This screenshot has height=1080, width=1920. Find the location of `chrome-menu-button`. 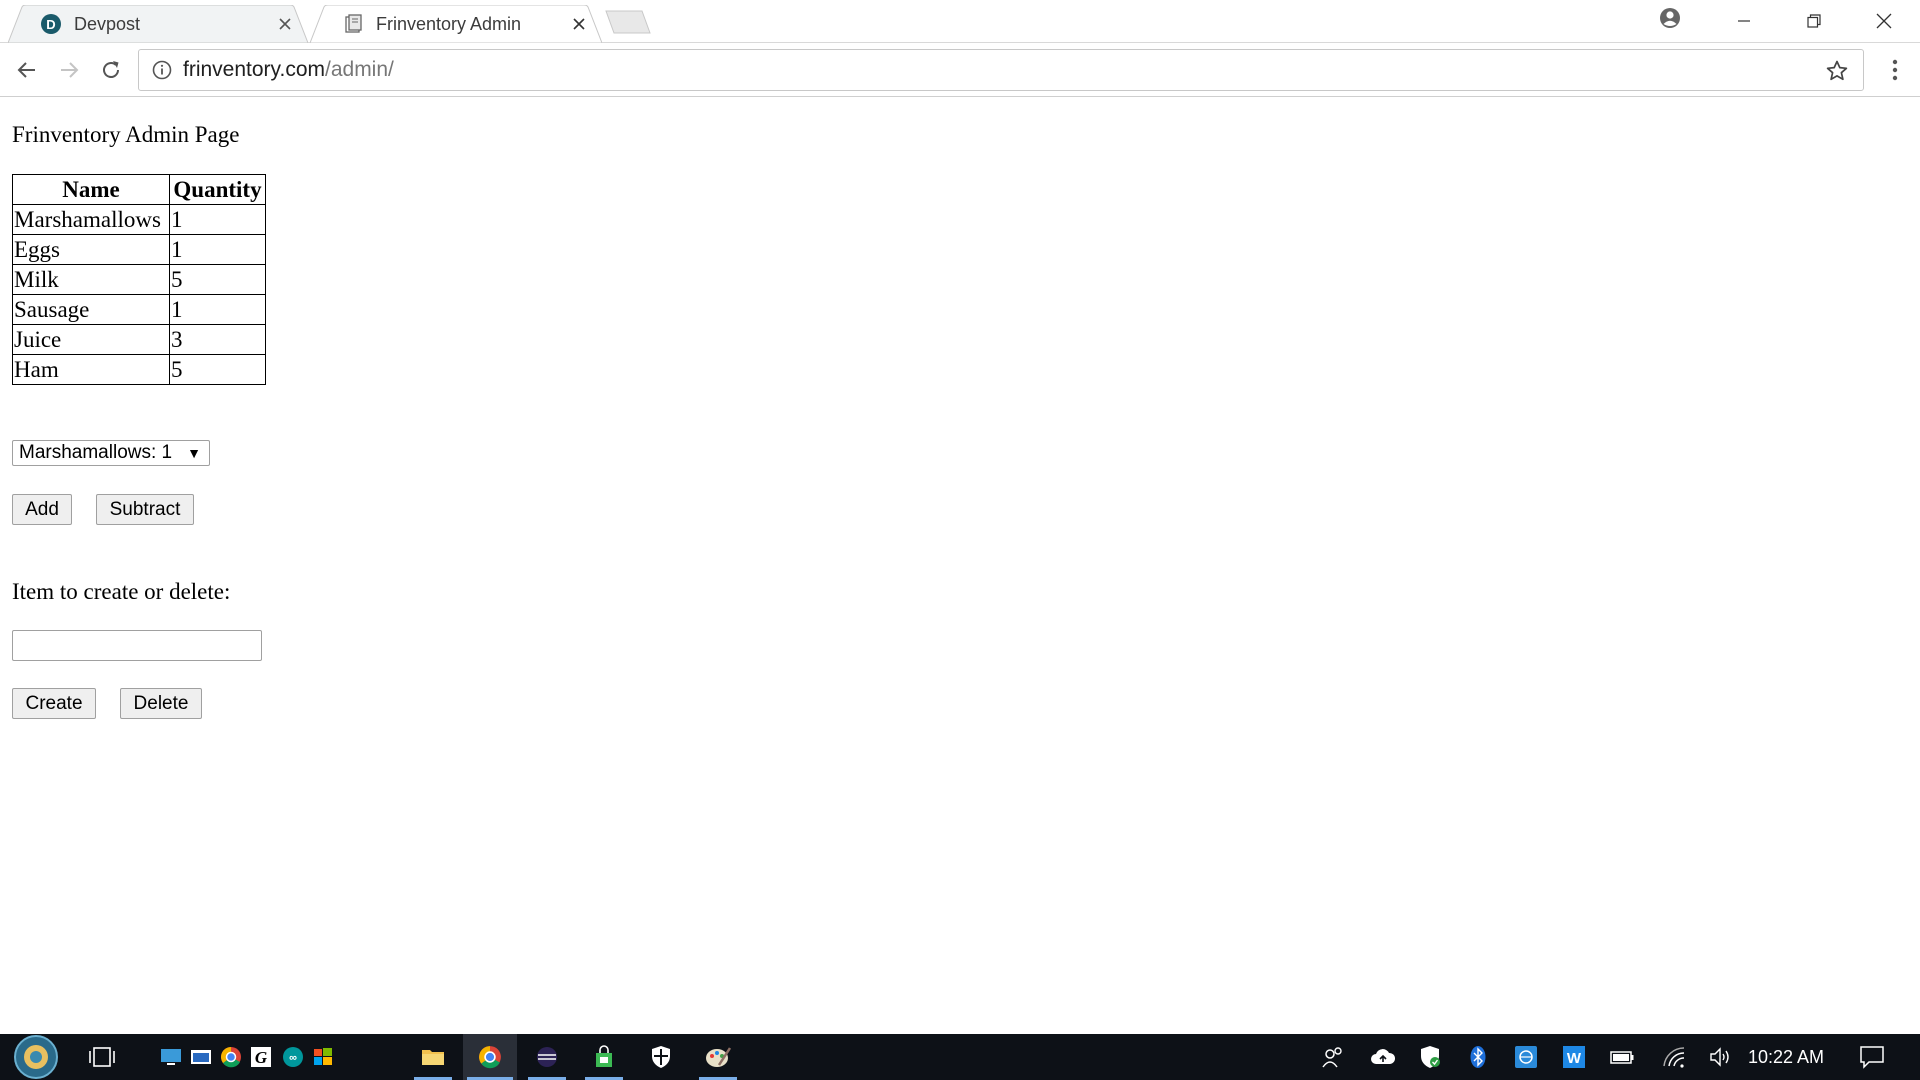

chrome-menu-button is located at coordinates (1895, 70).